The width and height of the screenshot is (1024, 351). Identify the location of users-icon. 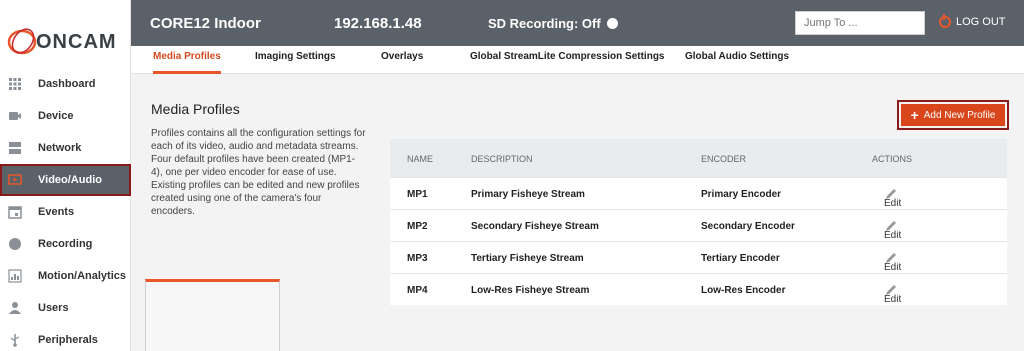
(15, 308).